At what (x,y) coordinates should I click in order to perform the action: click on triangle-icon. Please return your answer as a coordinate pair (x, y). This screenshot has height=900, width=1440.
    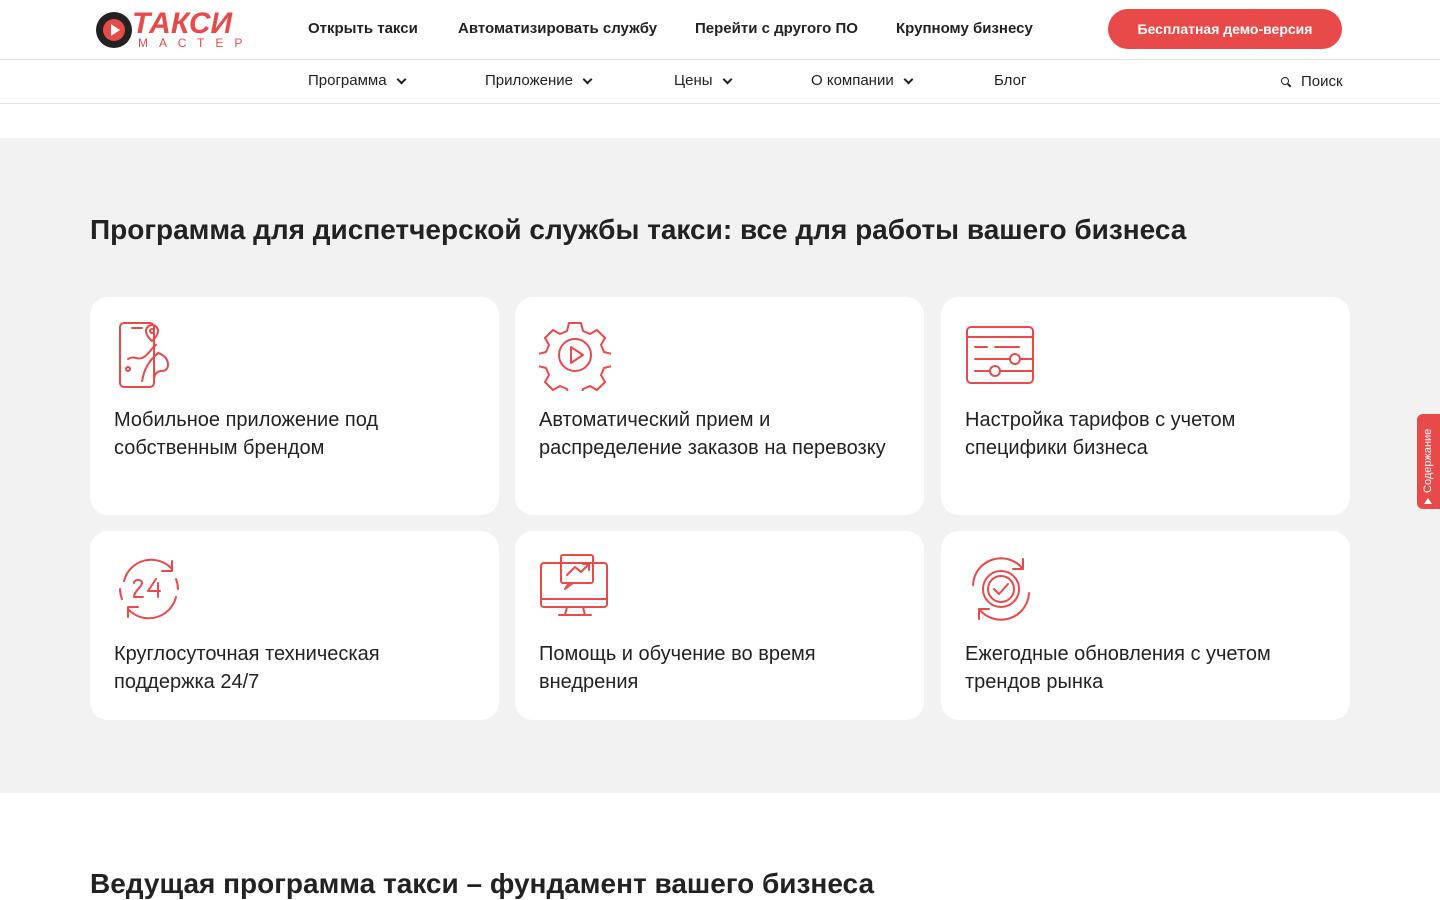
    Looking at the image, I should click on (1428, 501).